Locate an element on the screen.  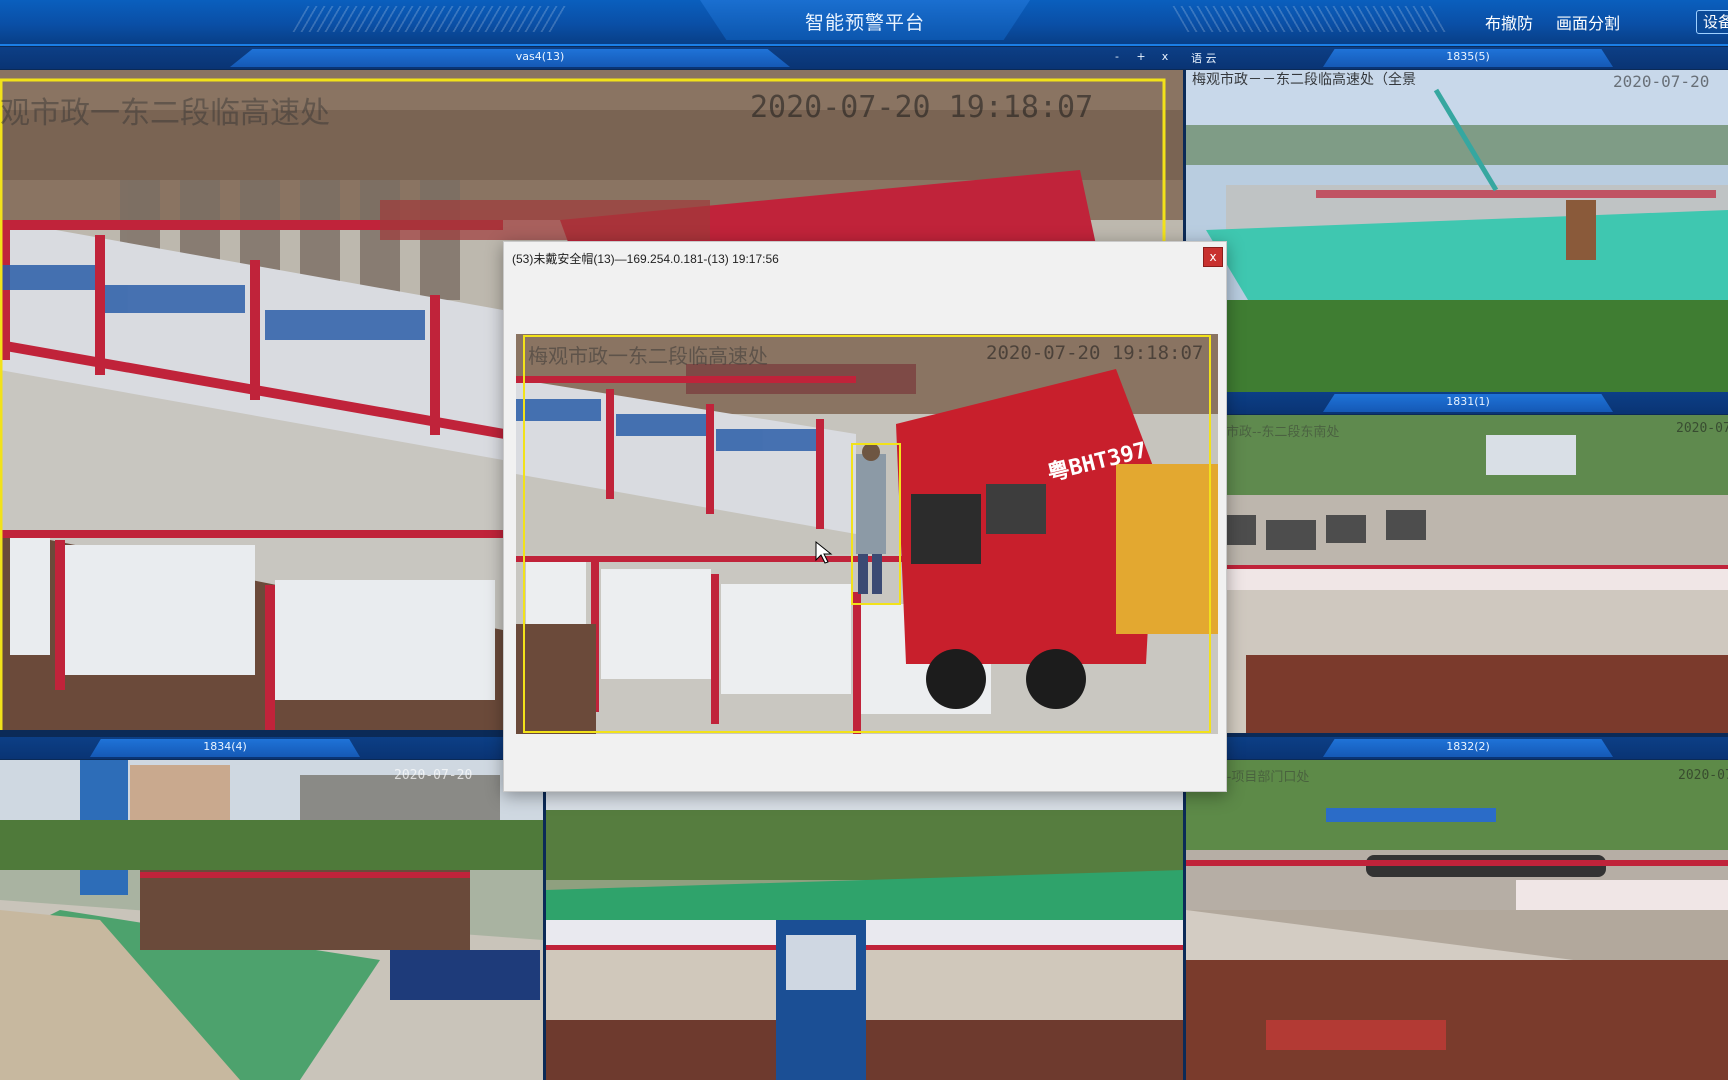
camera-feed-1834: 2020-07-20 is located at coordinates (271, 920).